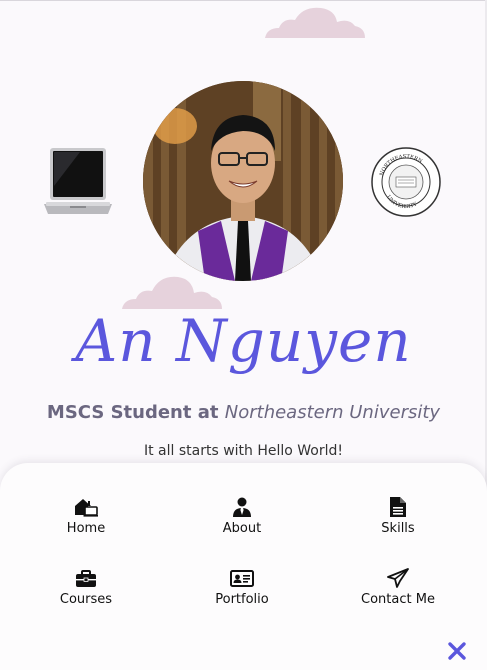 Image resolution: width=487 pixels, height=670 pixels. I want to click on user-icon, so click(242, 507).